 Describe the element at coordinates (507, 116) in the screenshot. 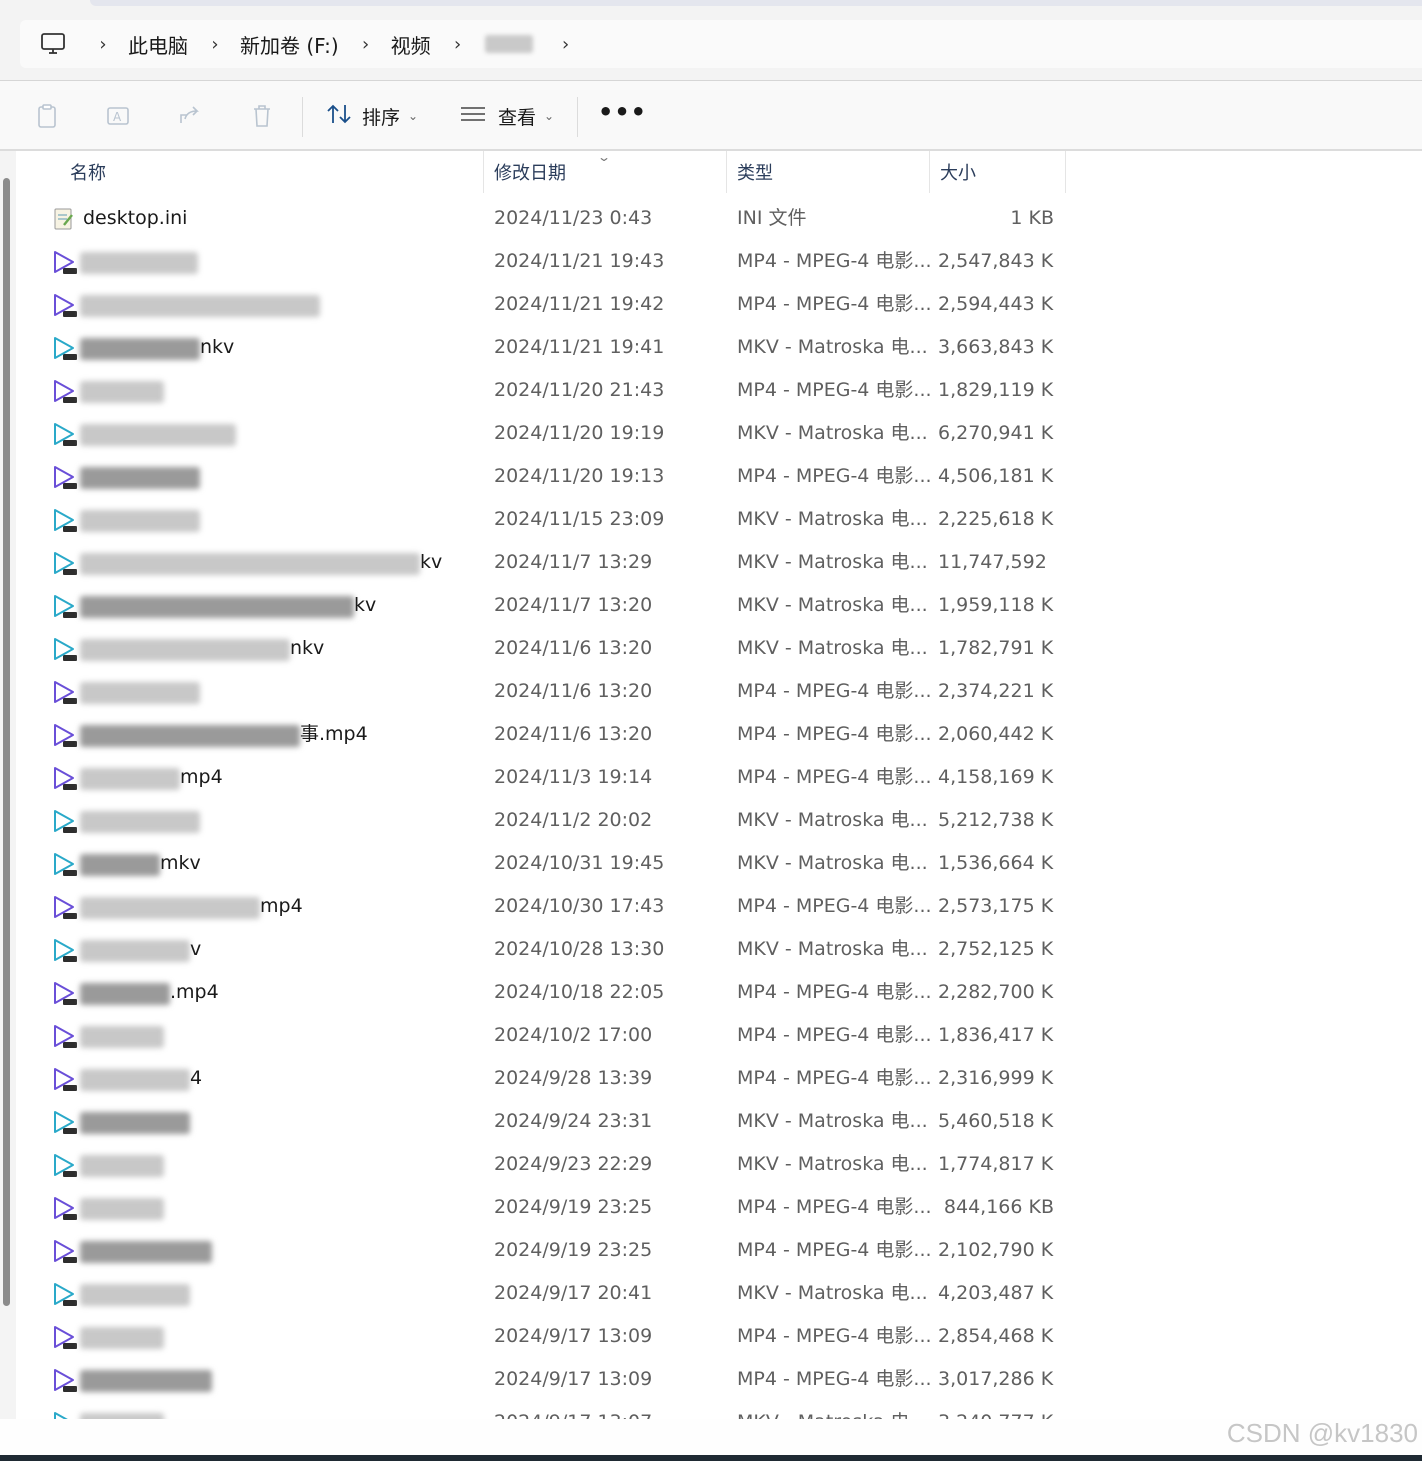

I see `view-button: 查看 ⌄` at that location.